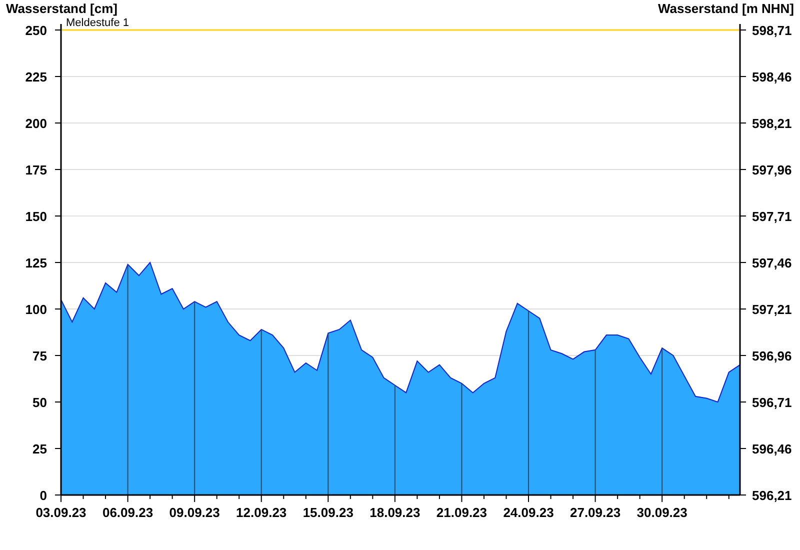  Describe the element at coordinates (395, 512) in the screenshot. I see `x-tick-label: 18.09.23` at that location.